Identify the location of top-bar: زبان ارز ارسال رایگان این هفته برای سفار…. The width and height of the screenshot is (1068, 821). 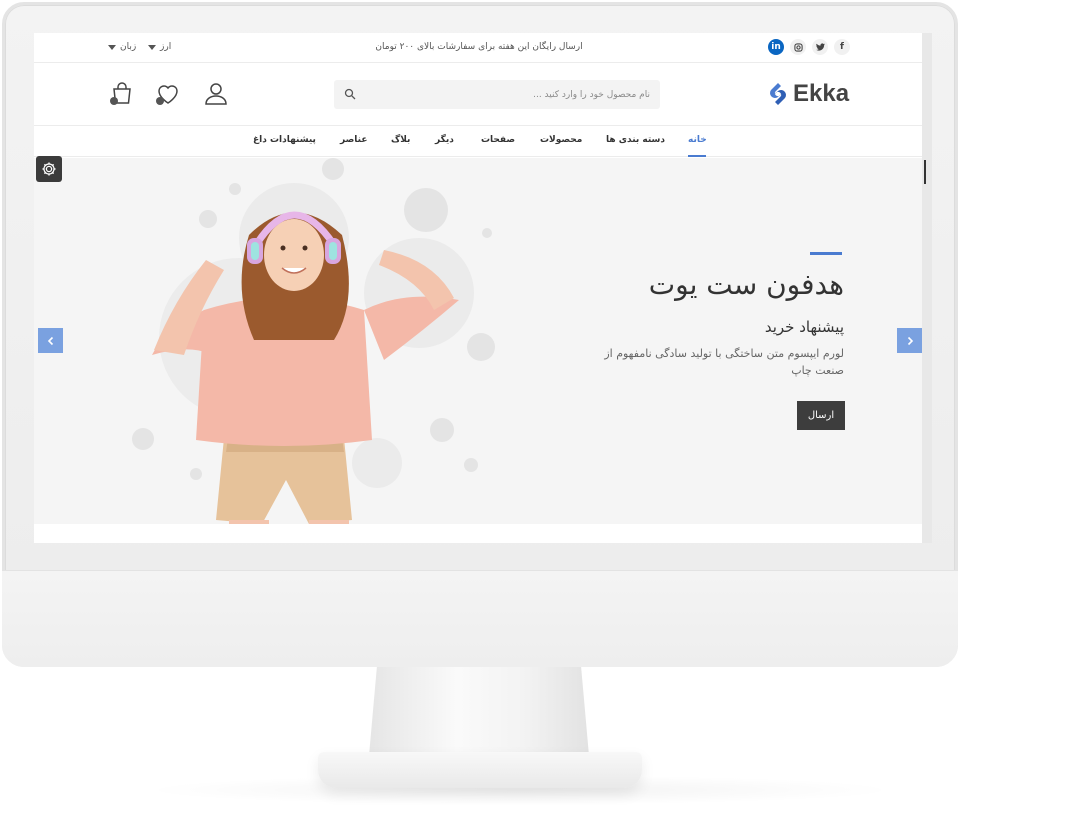
(479, 48).